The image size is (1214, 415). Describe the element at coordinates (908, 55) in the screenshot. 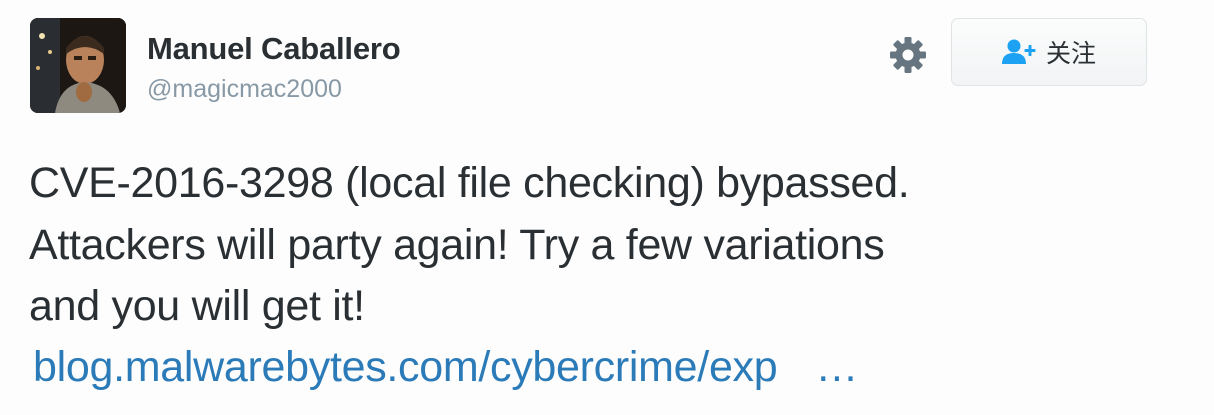

I see `gear-icon` at that location.